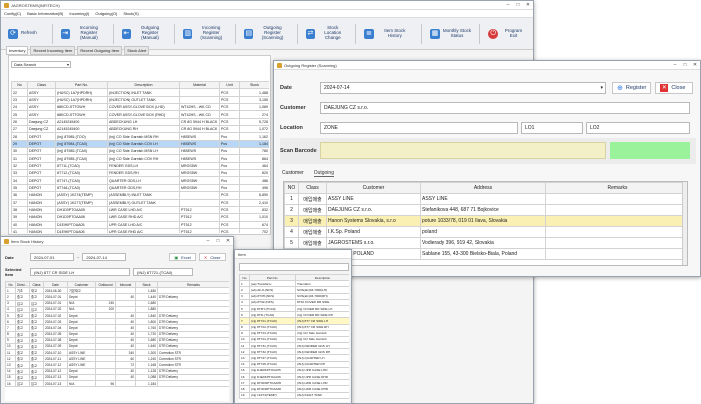  Describe the element at coordinates (41, 64) in the screenshot. I see `data-search-input: Data Search ▾` at that location.